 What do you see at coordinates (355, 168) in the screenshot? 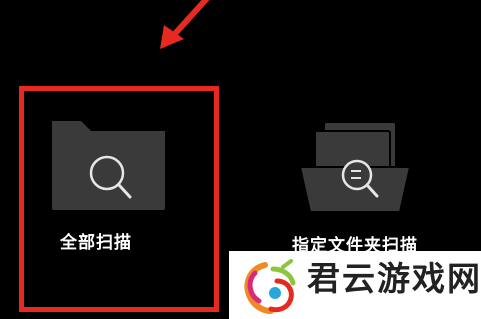
I see `folder-document-search-icon` at bounding box center [355, 168].